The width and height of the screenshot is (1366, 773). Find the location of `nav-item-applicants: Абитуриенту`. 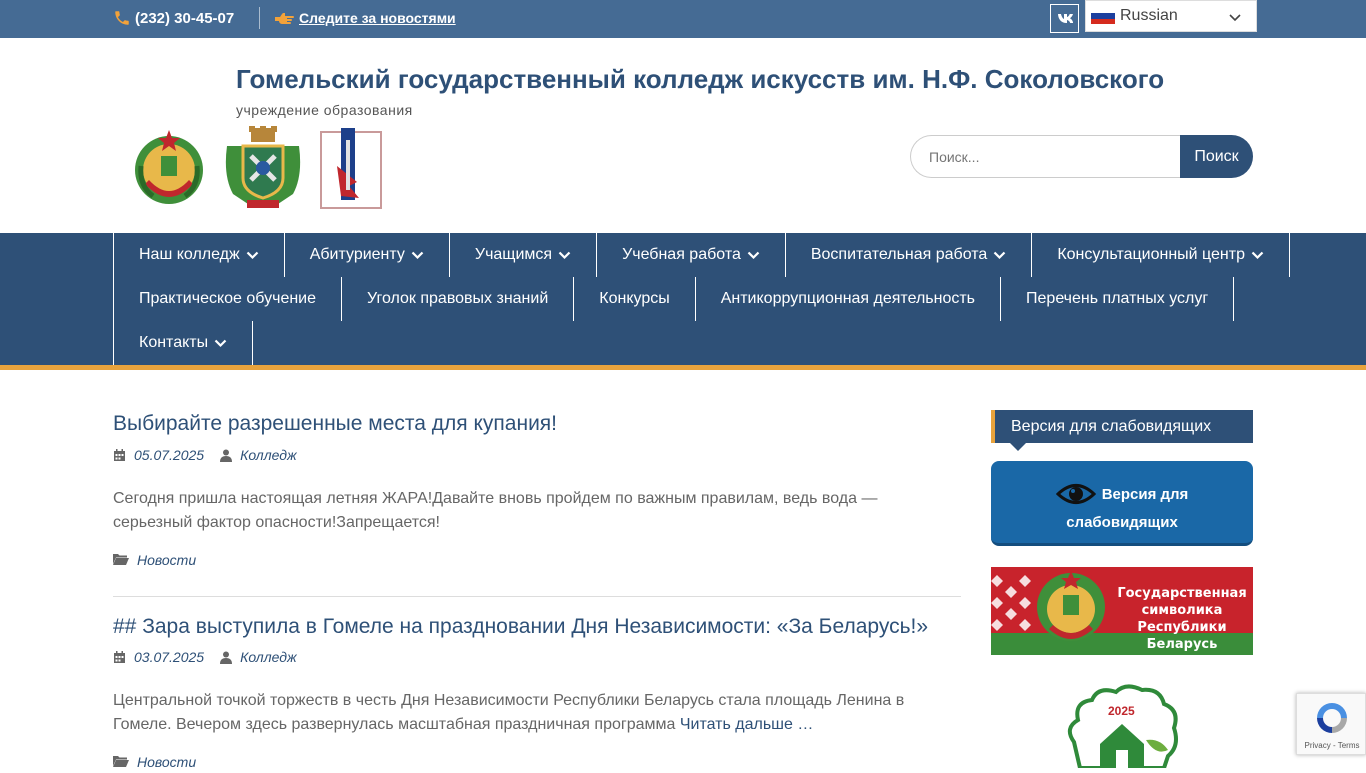

nav-item-applicants: Абитуриенту is located at coordinates (366, 255).